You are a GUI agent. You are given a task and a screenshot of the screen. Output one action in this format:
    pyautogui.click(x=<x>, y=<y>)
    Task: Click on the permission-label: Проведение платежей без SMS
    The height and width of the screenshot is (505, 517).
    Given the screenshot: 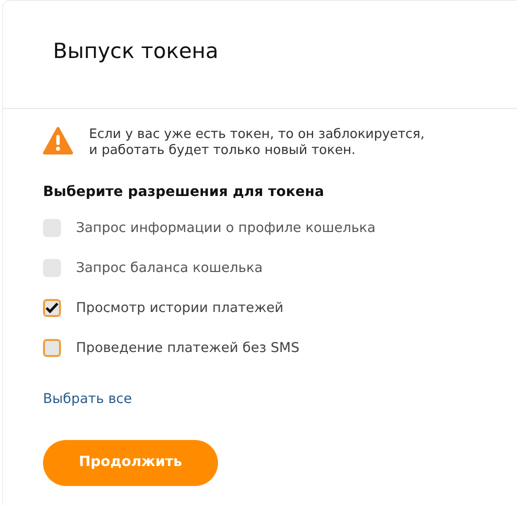 What is the action you would take?
    pyautogui.click(x=188, y=347)
    